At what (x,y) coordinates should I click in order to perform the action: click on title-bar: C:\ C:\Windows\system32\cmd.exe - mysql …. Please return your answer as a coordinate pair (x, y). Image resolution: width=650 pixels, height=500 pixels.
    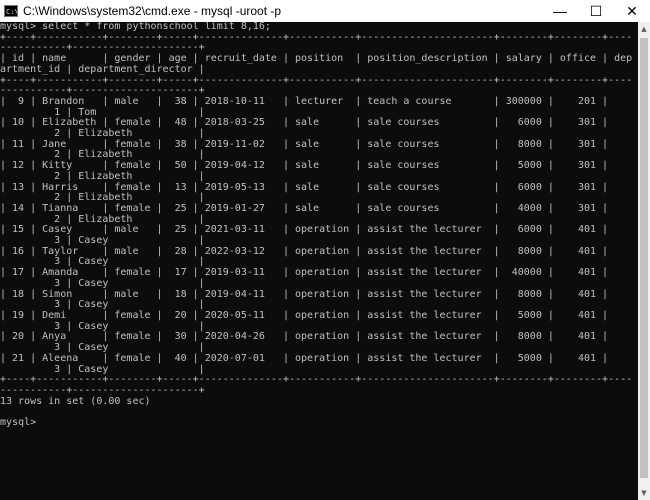
    Looking at the image, I should click on (325, 11).